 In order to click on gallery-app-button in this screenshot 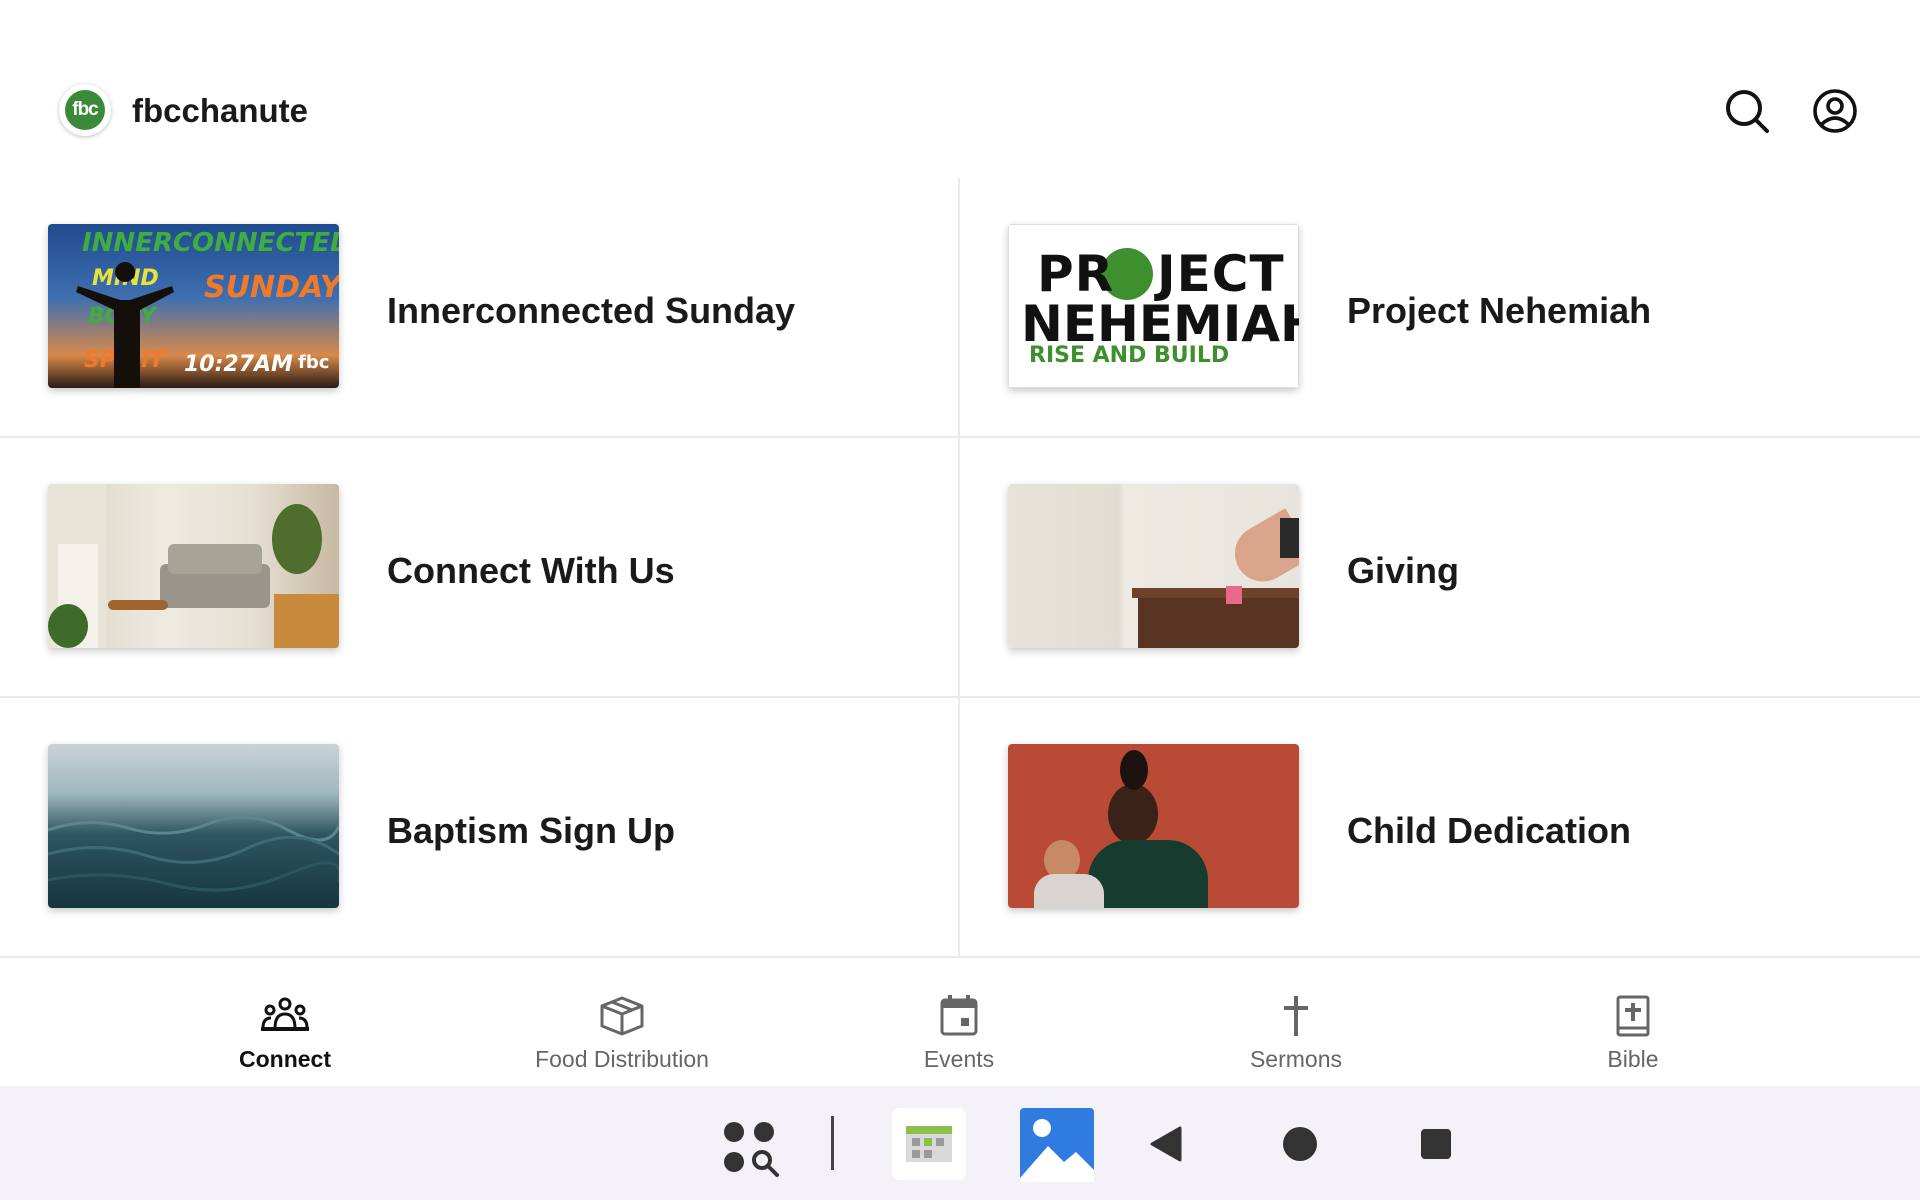, I will do `click(1057, 1145)`.